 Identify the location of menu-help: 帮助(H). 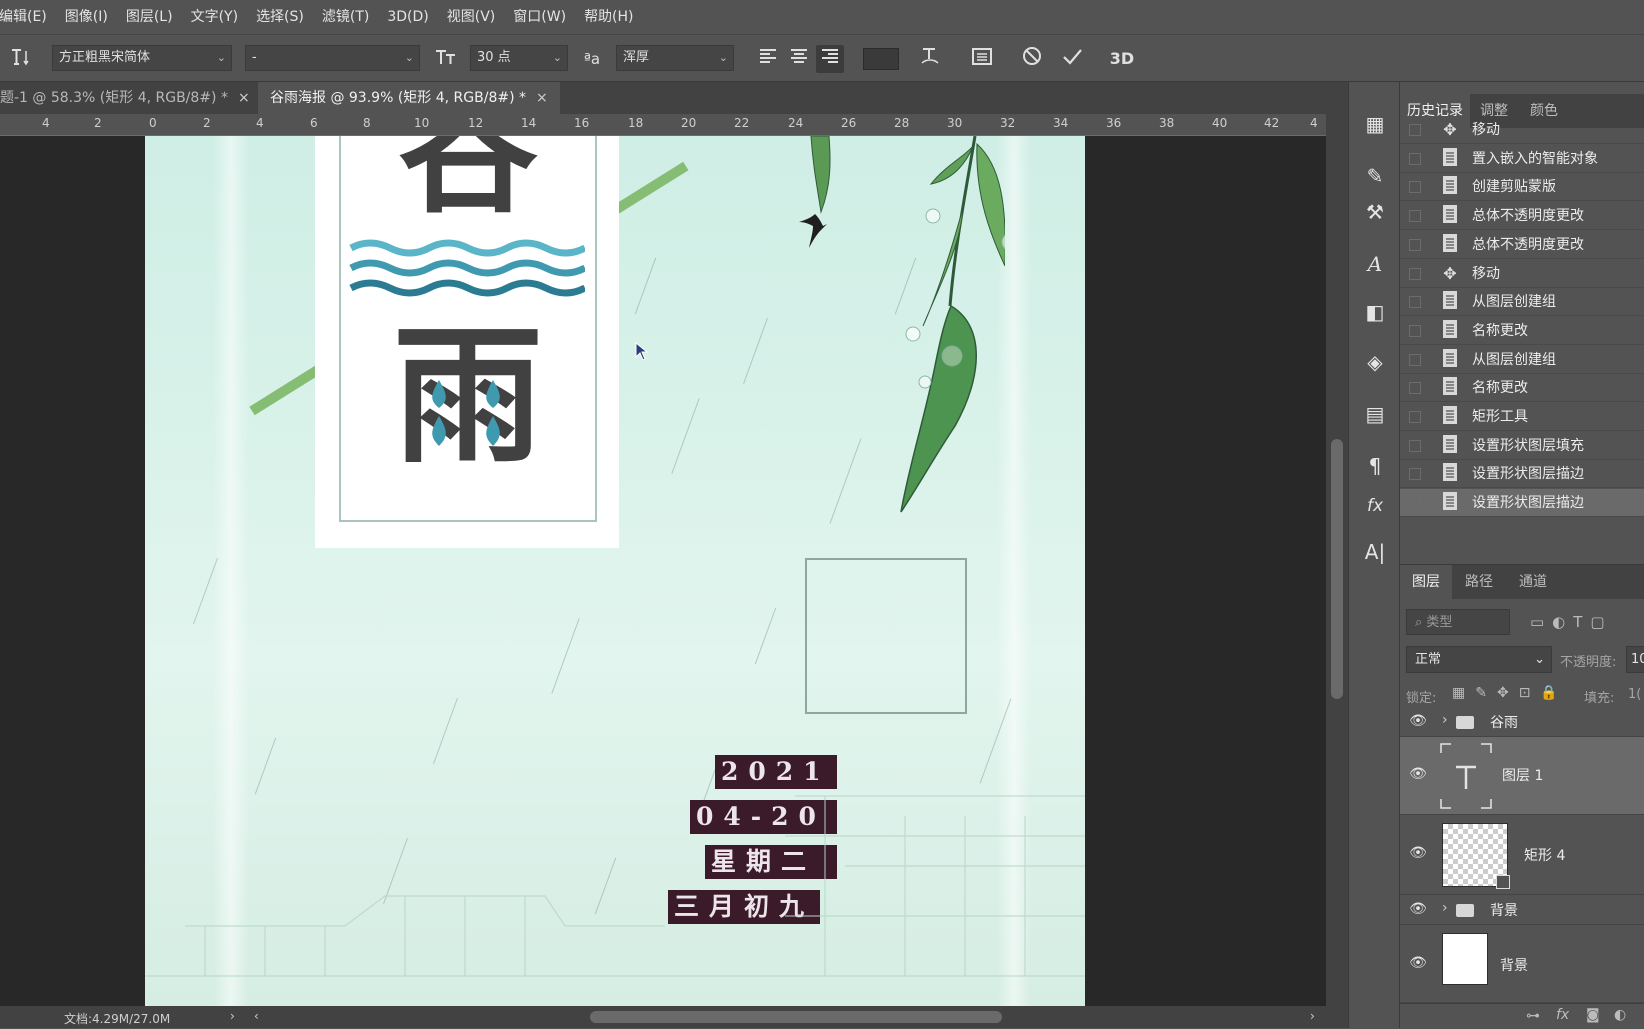
(608, 17).